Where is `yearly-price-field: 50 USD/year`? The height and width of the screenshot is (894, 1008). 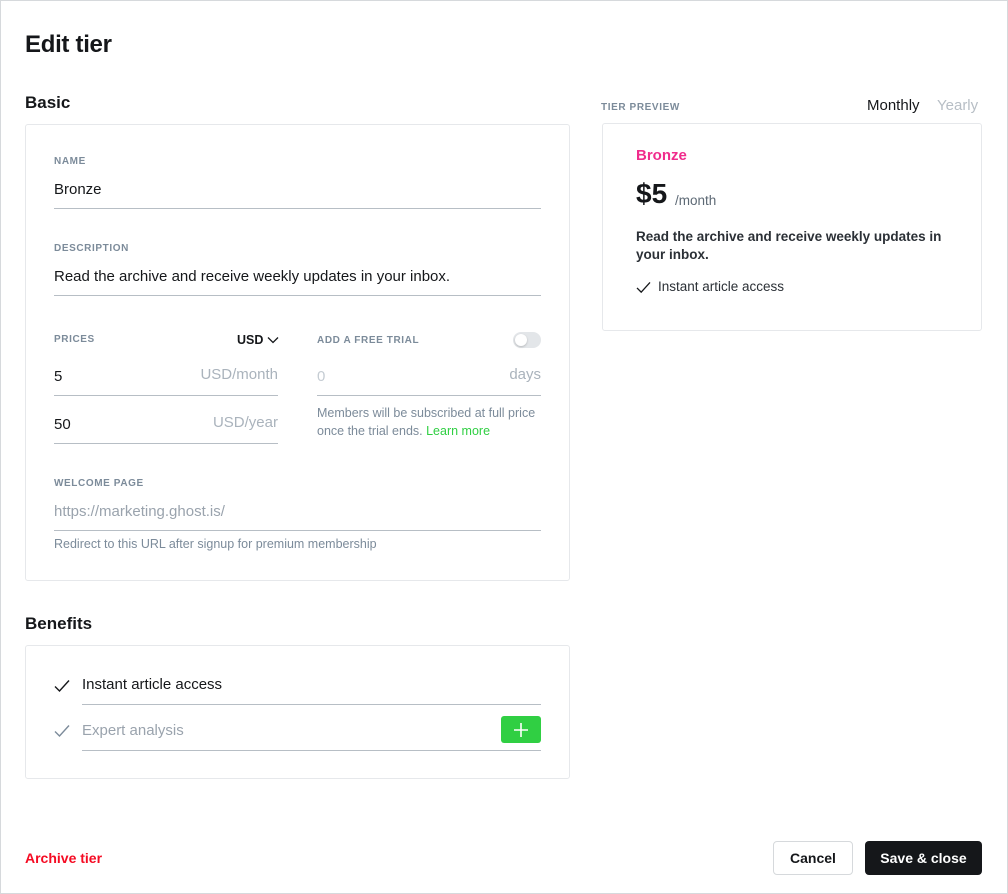
yearly-price-field: 50 USD/year is located at coordinates (166, 424).